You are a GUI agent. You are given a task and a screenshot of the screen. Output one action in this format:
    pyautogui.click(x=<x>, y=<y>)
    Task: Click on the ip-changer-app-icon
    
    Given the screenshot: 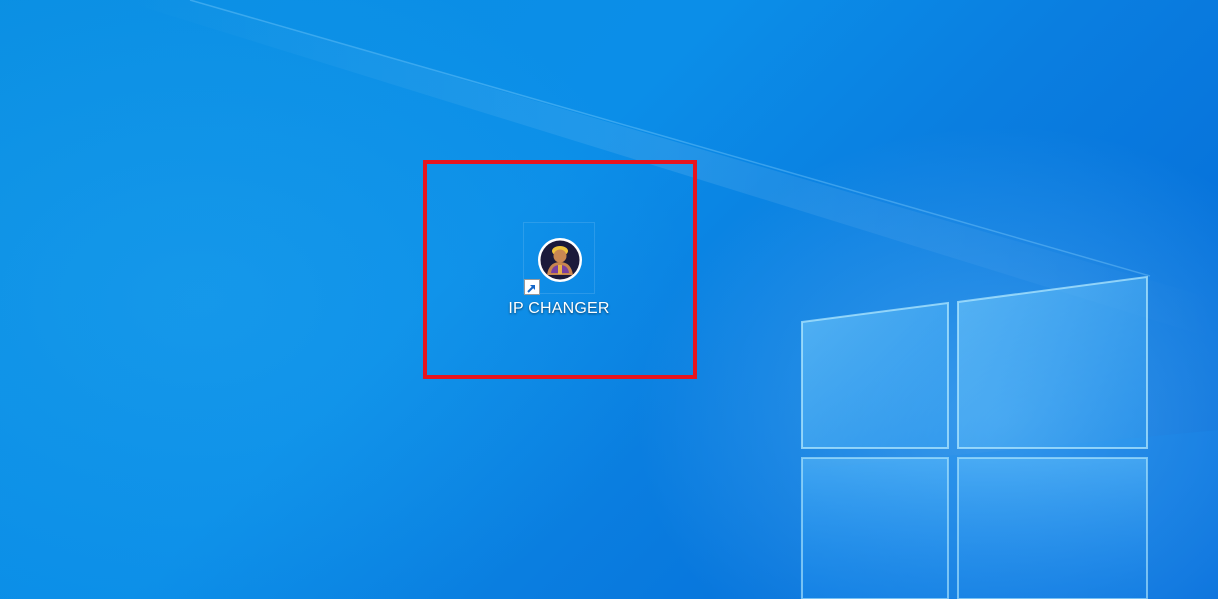 What is the action you would take?
    pyautogui.click(x=560, y=260)
    